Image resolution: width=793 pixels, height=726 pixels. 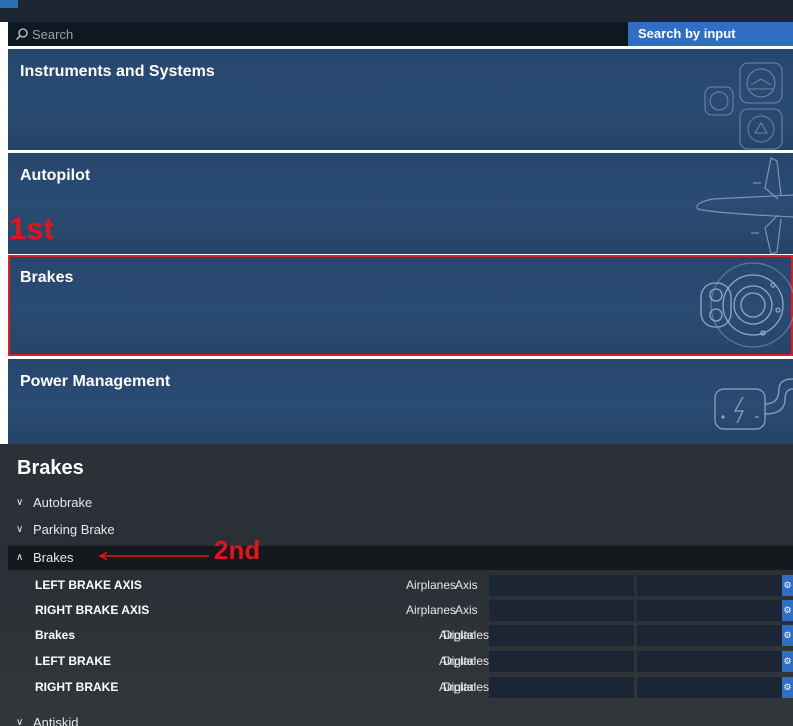 I want to click on binding-row: LEFT BRAKE Airplanes Digital ⚙, so click(x=400, y=661).